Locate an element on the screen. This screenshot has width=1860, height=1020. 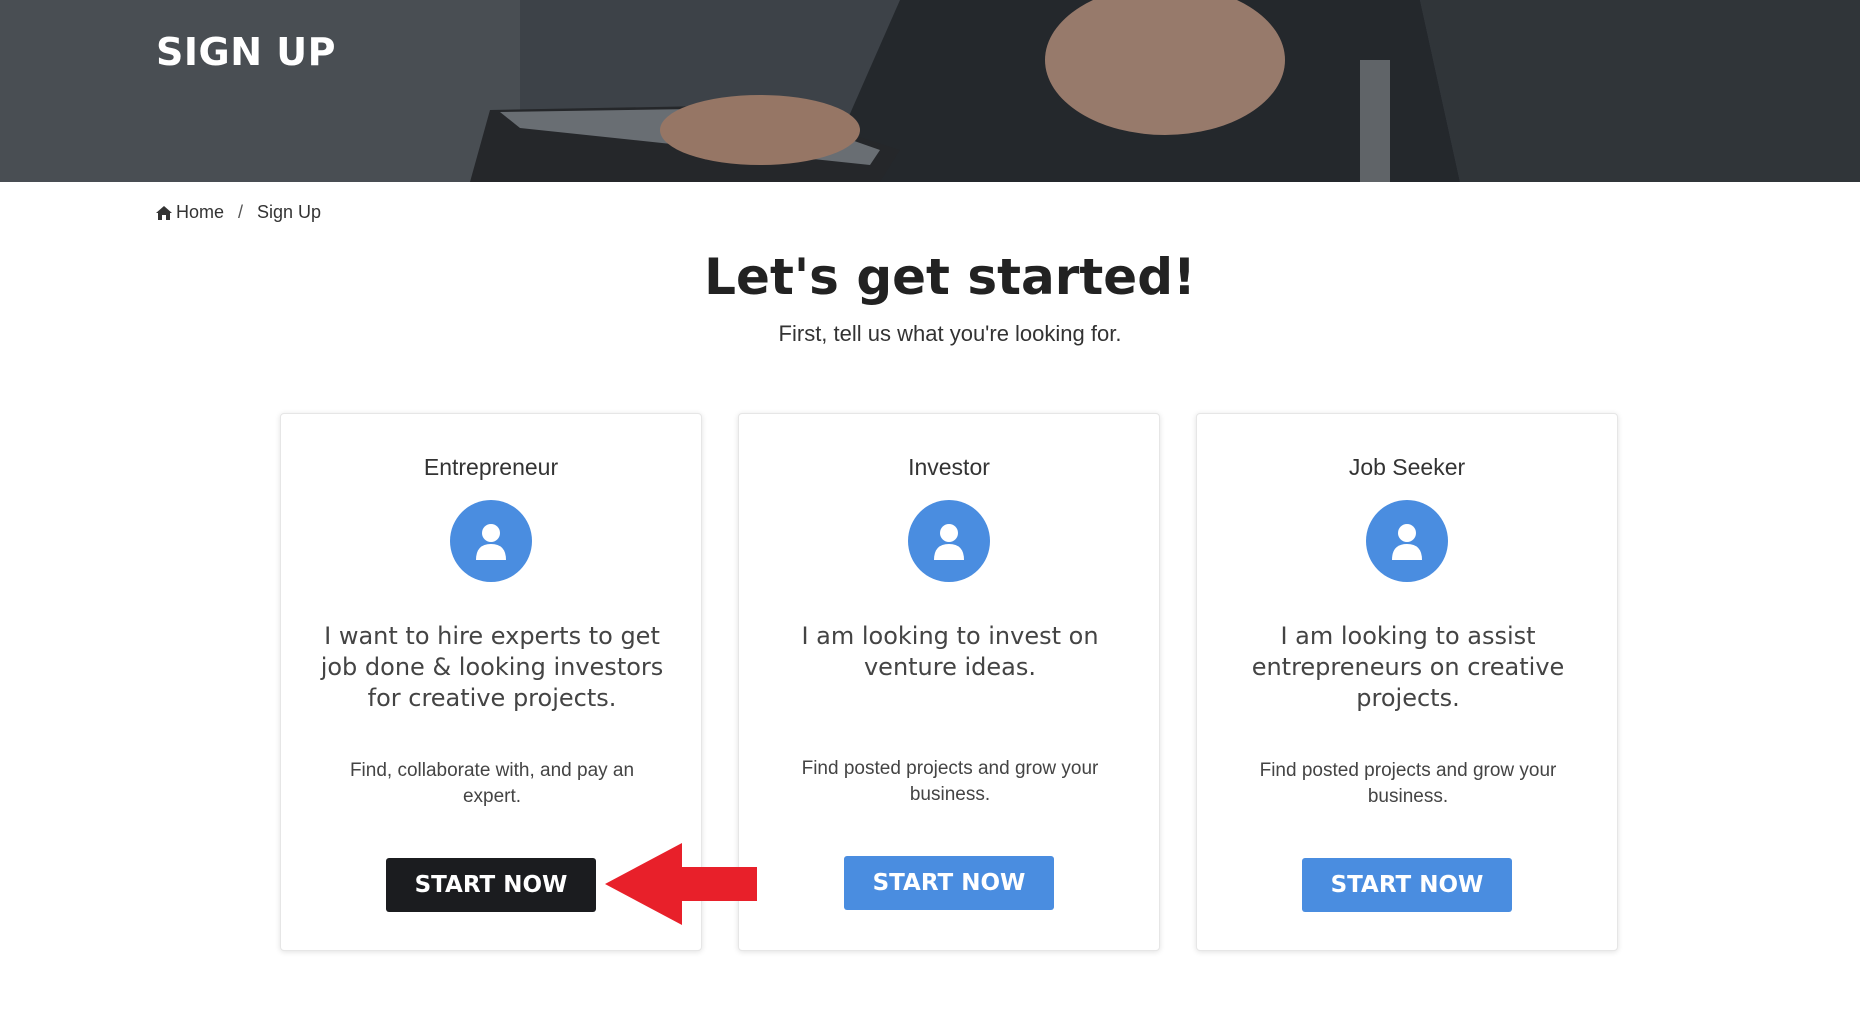
start-now-button-investor: START NOW is located at coordinates (949, 883).